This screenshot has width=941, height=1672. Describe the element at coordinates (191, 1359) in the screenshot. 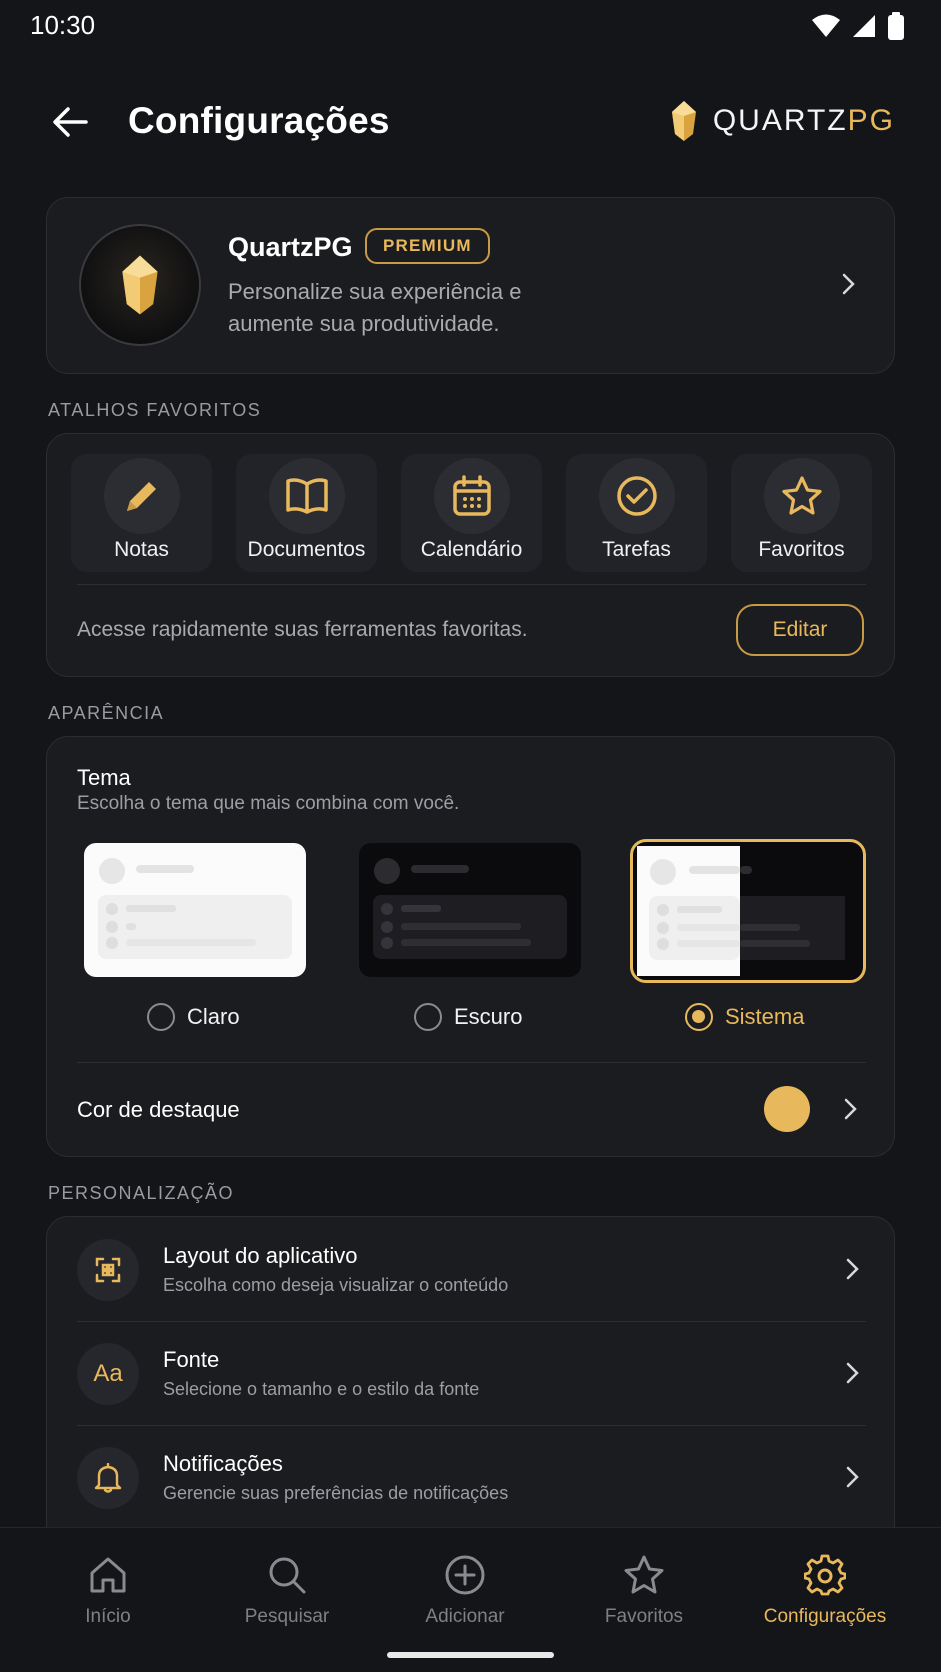

I see `settings-row-title: Fonte` at that location.